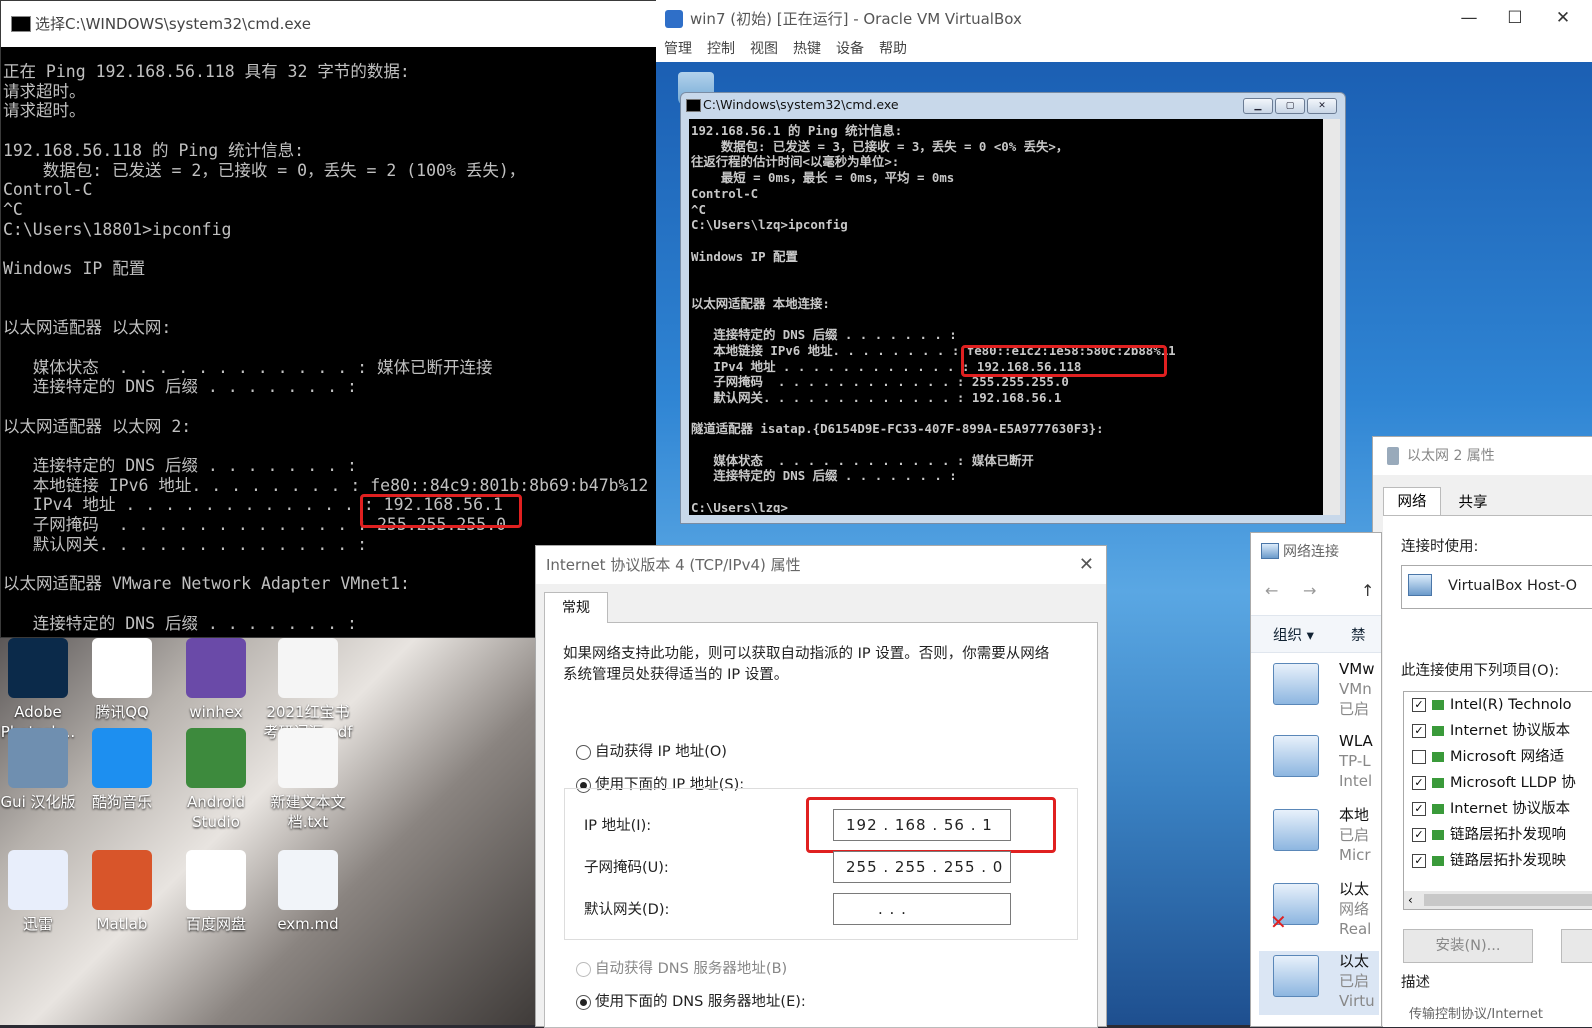  Describe the element at coordinates (1322, 106) in the screenshot. I see `vm-cmd-close-button: ✕` at that location.